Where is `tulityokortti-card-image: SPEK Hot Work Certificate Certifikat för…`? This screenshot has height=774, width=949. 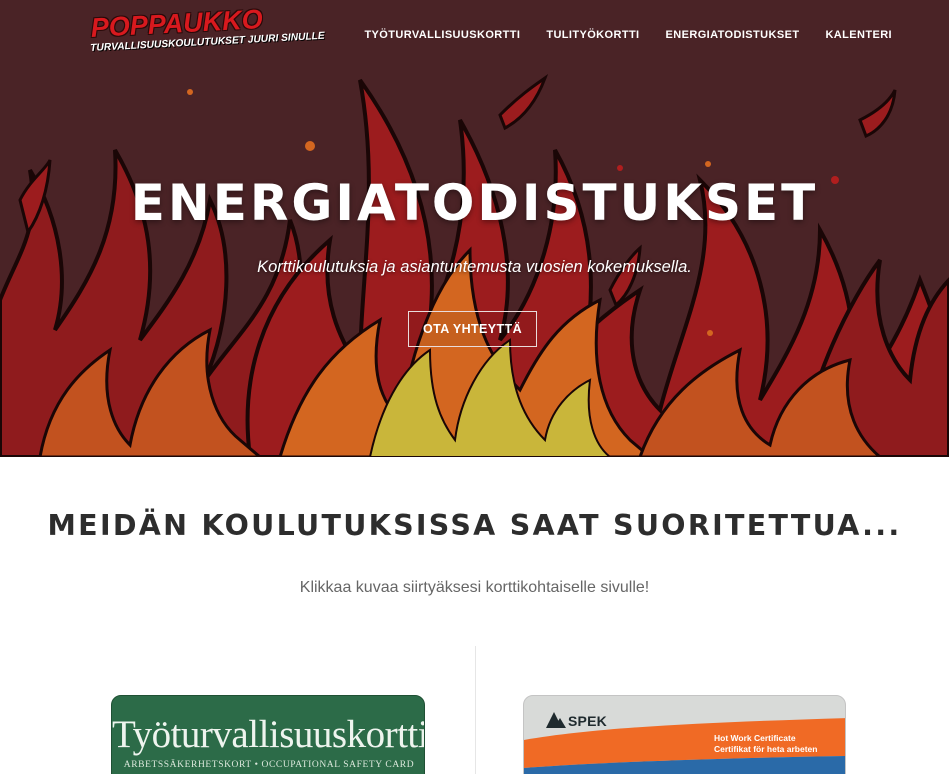
tulityokortti-card-image: SPEK Hot Work Certificate Certifikat för… is located at coordinates (684, 734).